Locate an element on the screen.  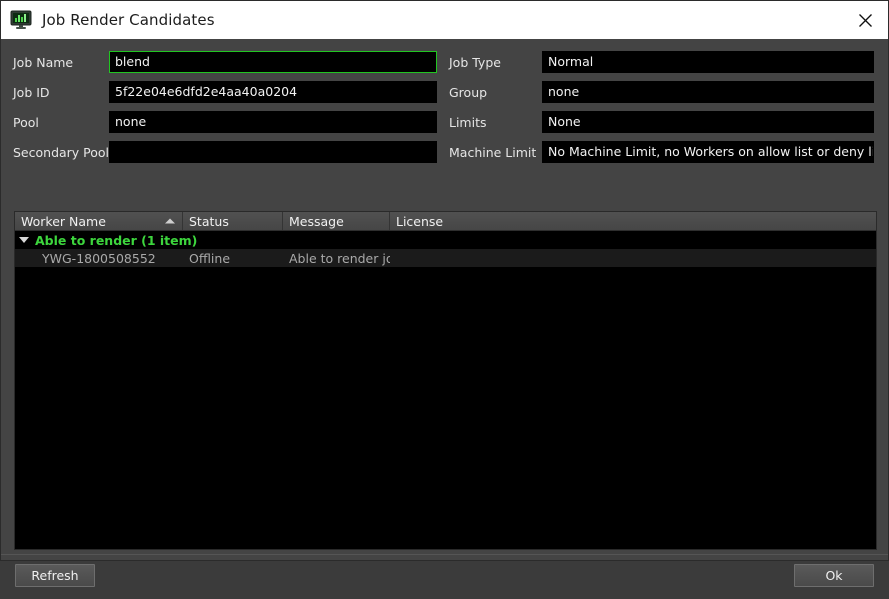
column-header-message-label: Message is located at coordinates (316, 221).